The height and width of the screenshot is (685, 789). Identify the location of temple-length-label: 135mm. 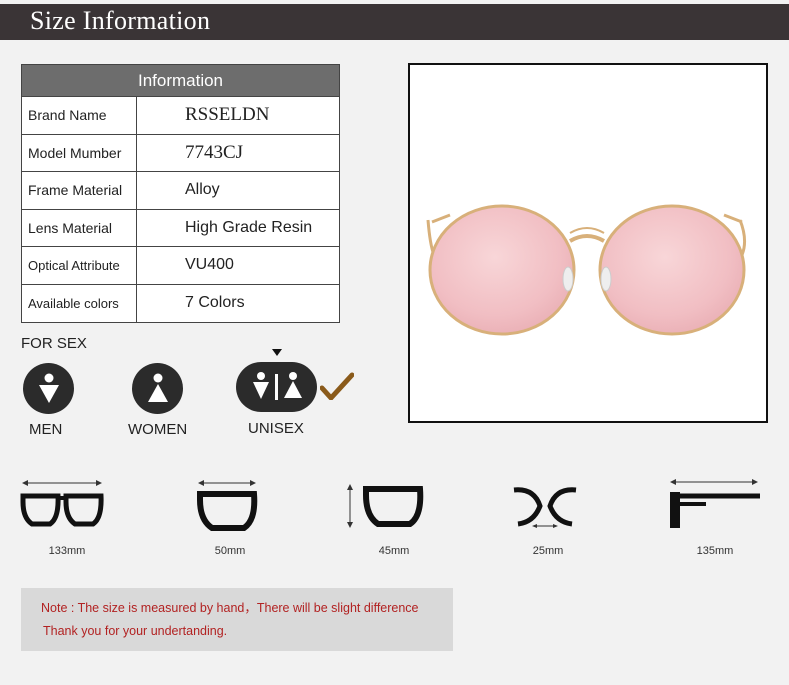
(715, 551).